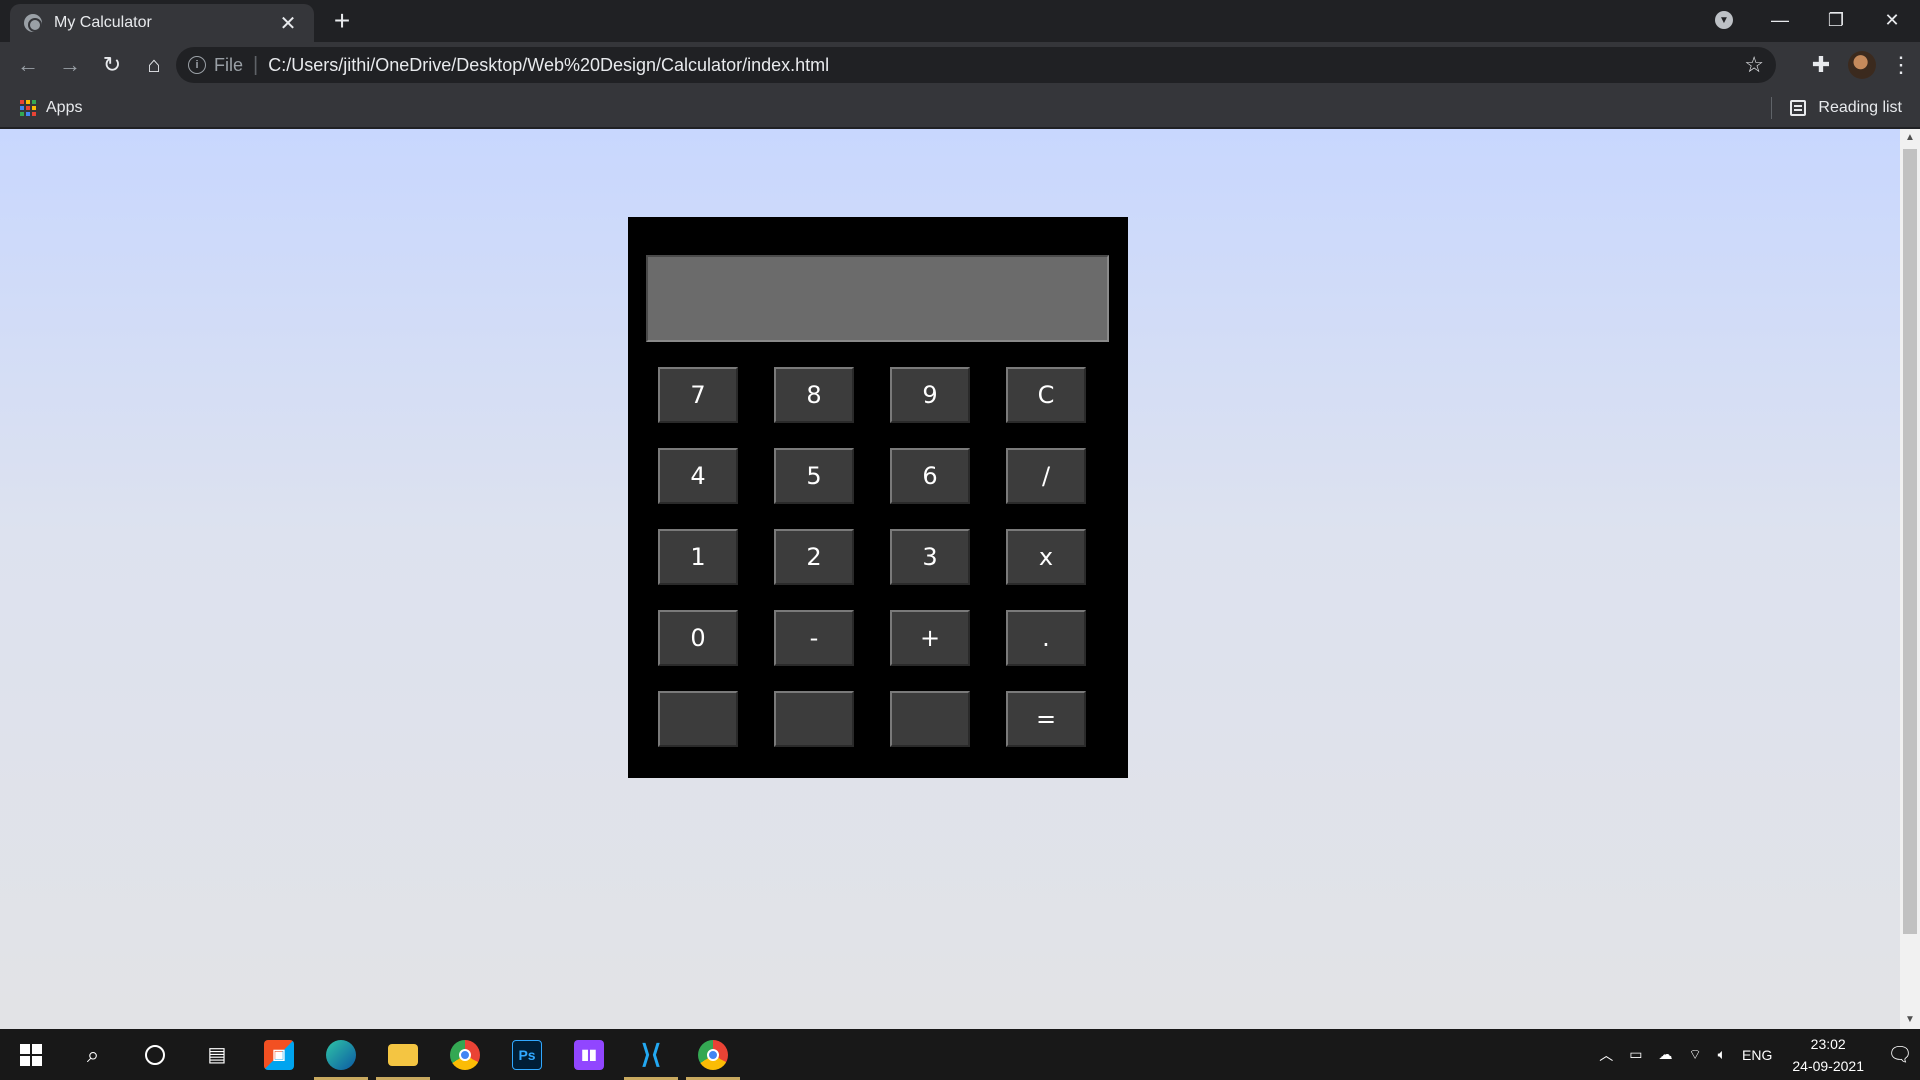 This screenshot has height=1080, width=1920. Describe the element at coordinates (1694, 1055) in the screenshot. I see `wifi-icon: ⌔` at that location.